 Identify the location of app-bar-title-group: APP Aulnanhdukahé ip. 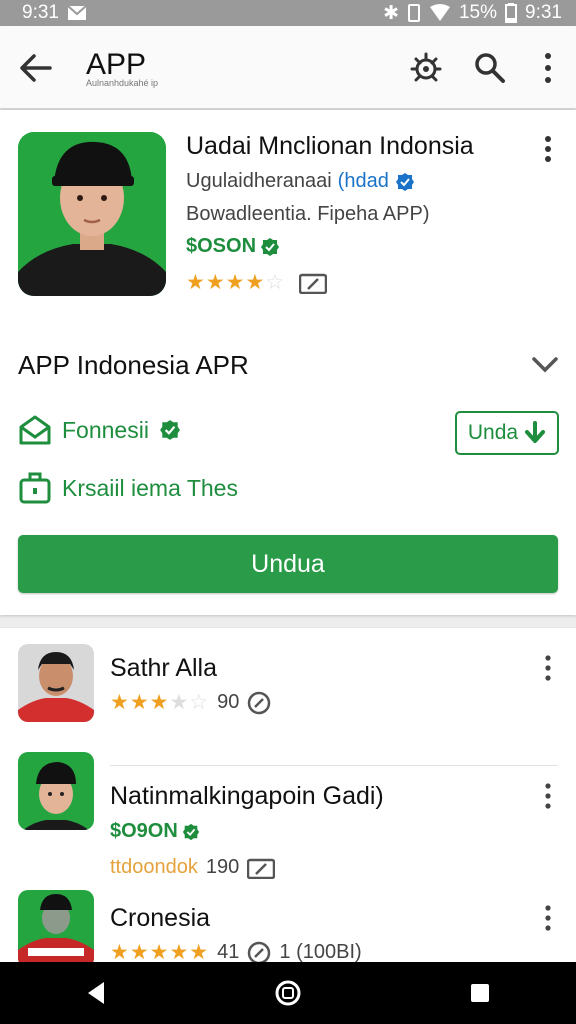
(122, 68).